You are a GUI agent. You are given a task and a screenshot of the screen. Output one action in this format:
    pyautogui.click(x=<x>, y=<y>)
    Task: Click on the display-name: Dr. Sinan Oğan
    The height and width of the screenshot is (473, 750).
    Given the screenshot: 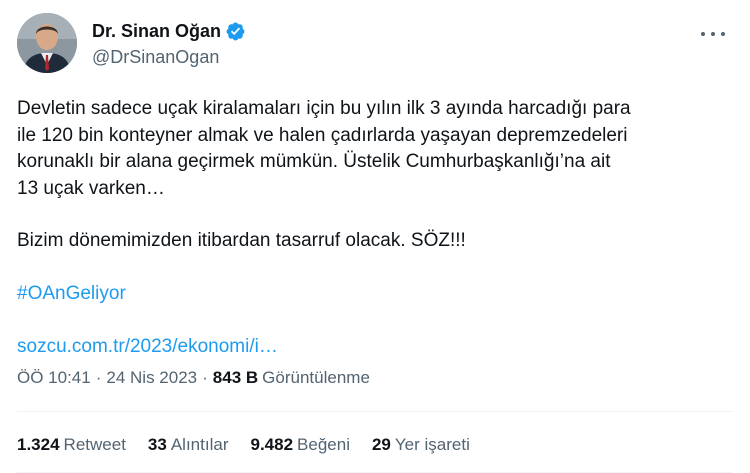 What is the action you would take?
    pyautogui.click(x=156, y=31)
    